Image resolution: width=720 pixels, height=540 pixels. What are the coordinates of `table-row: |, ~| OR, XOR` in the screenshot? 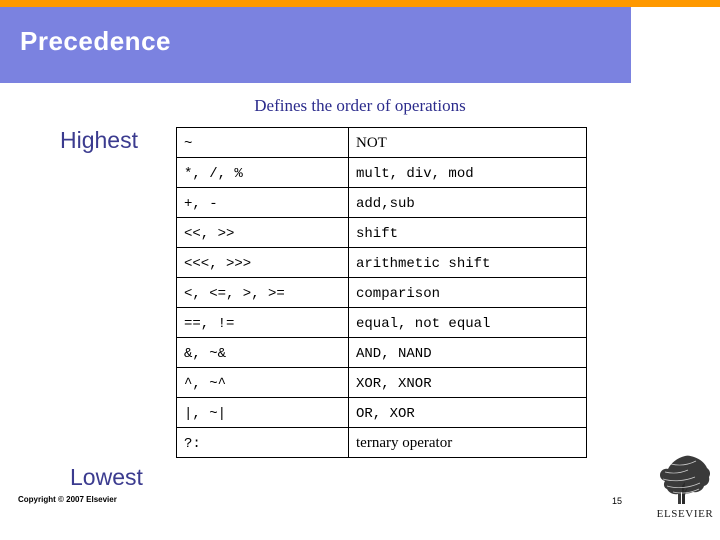 It's located at (381, 412).